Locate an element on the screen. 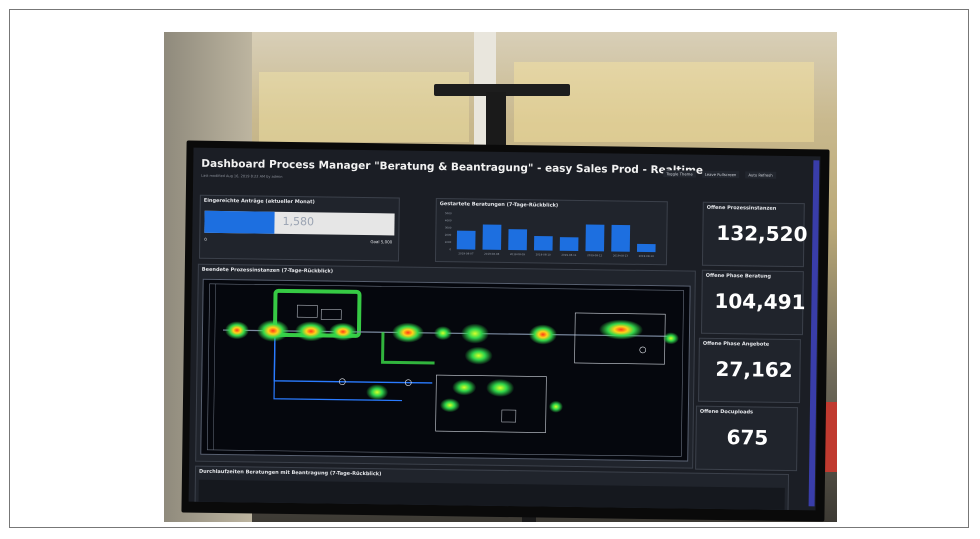  y-tick-label: 4000 is located at coordinates (448, 220).